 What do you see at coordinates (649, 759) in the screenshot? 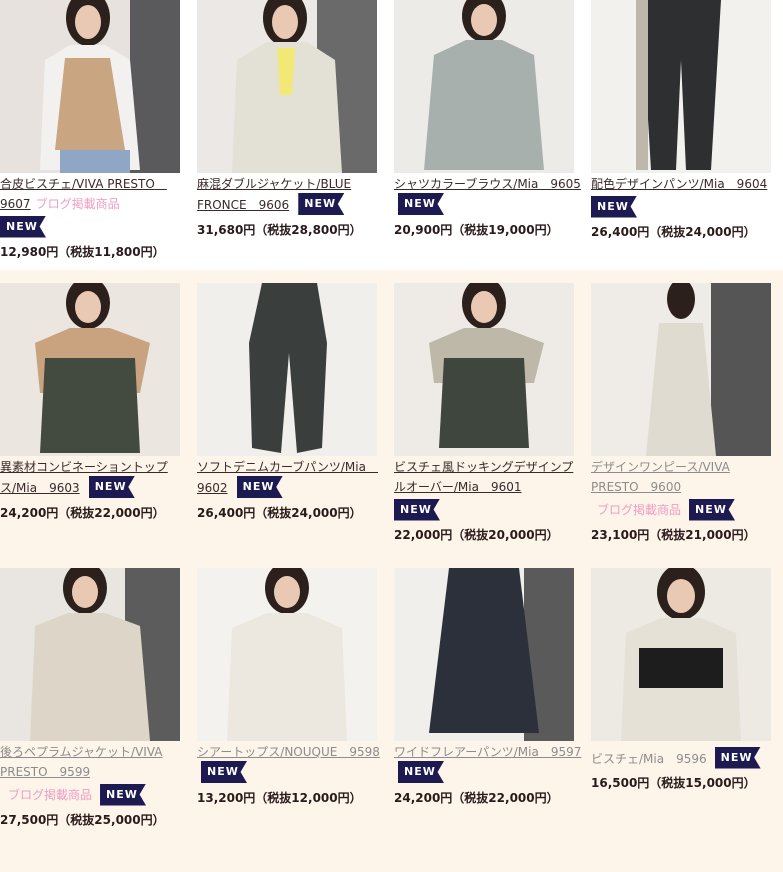
I see `product-title: ビスチェ/Mia 9596` at bounding box center [649, 759].